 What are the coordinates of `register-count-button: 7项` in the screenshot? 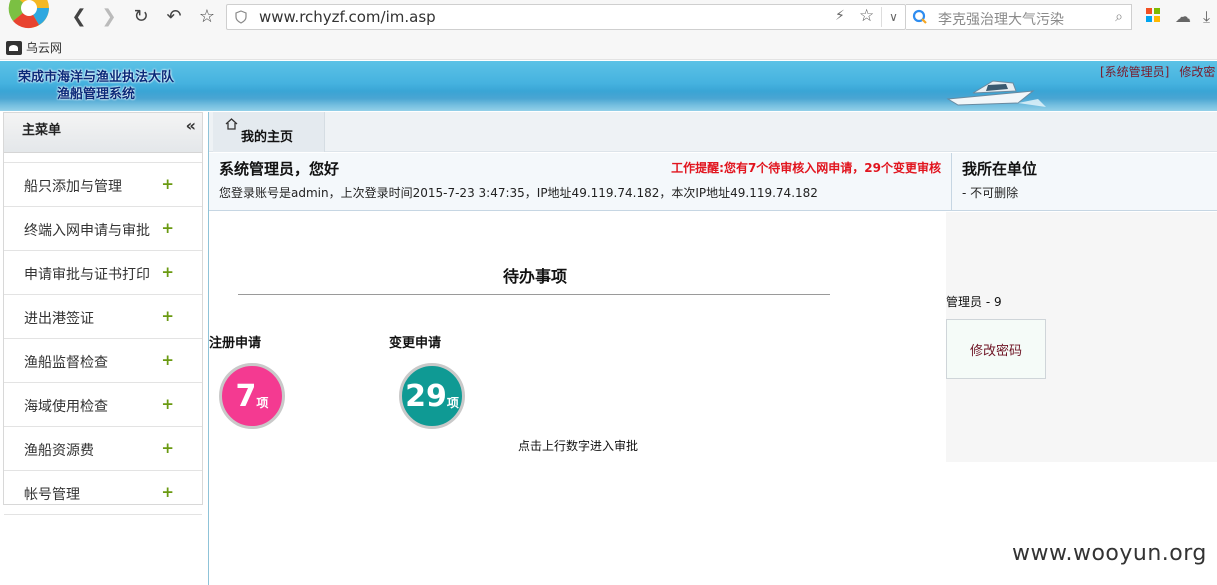 It's located at (252, 396).